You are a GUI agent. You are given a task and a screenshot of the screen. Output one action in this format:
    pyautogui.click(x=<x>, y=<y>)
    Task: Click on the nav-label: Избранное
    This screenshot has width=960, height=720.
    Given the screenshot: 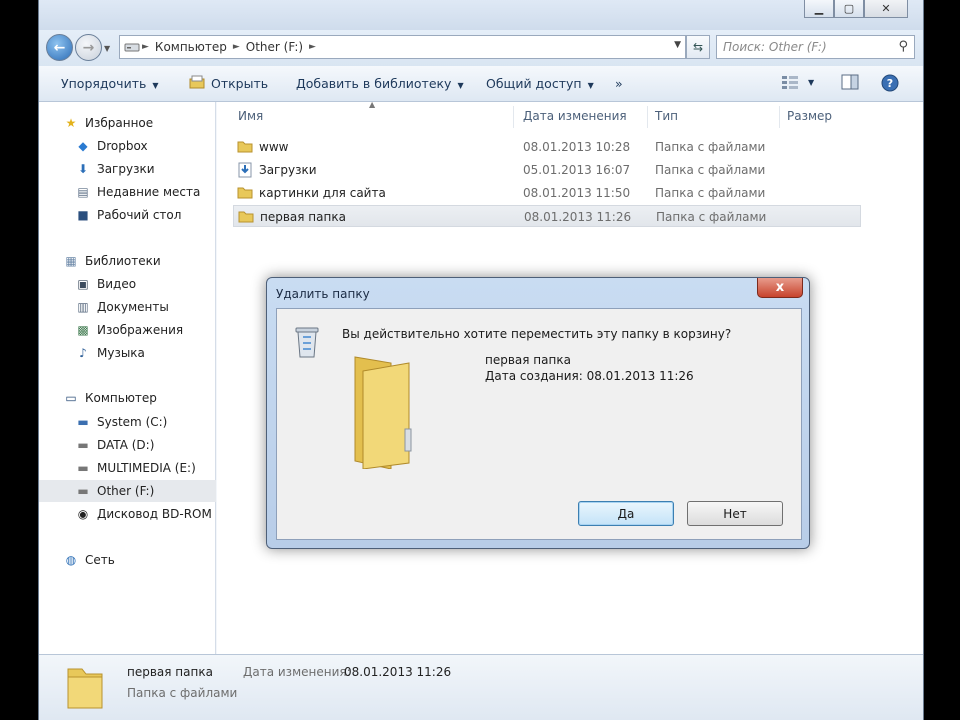 What is the action you would take?
    pyautogui.click(x=119, y=123)
    